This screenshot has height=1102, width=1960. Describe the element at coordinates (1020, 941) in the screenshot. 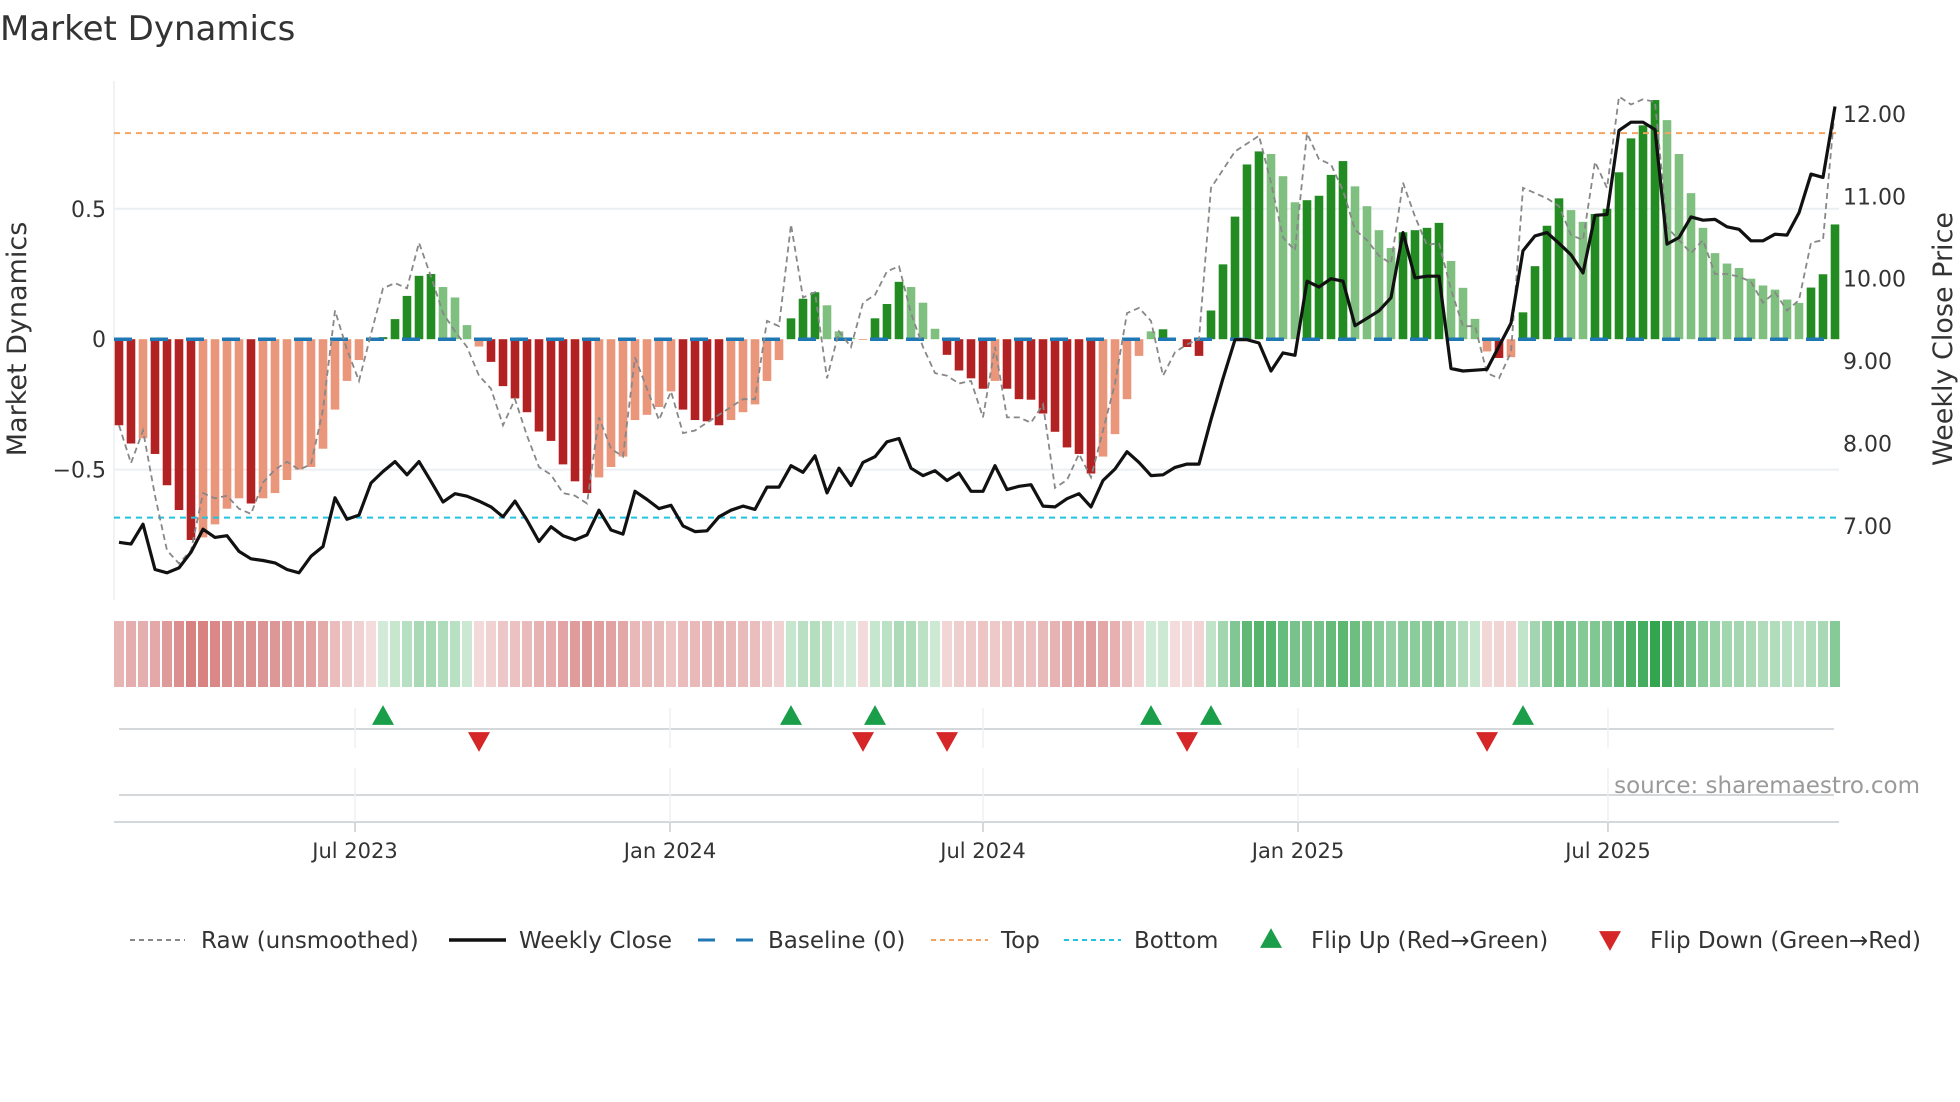

I see `legend-label: Top` at that location.